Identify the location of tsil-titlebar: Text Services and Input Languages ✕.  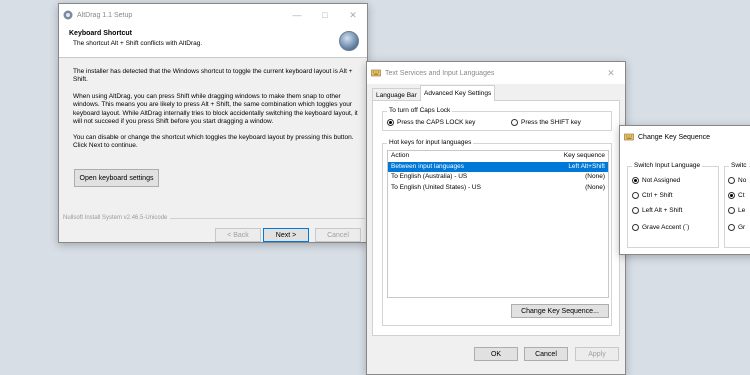
(496, 73).